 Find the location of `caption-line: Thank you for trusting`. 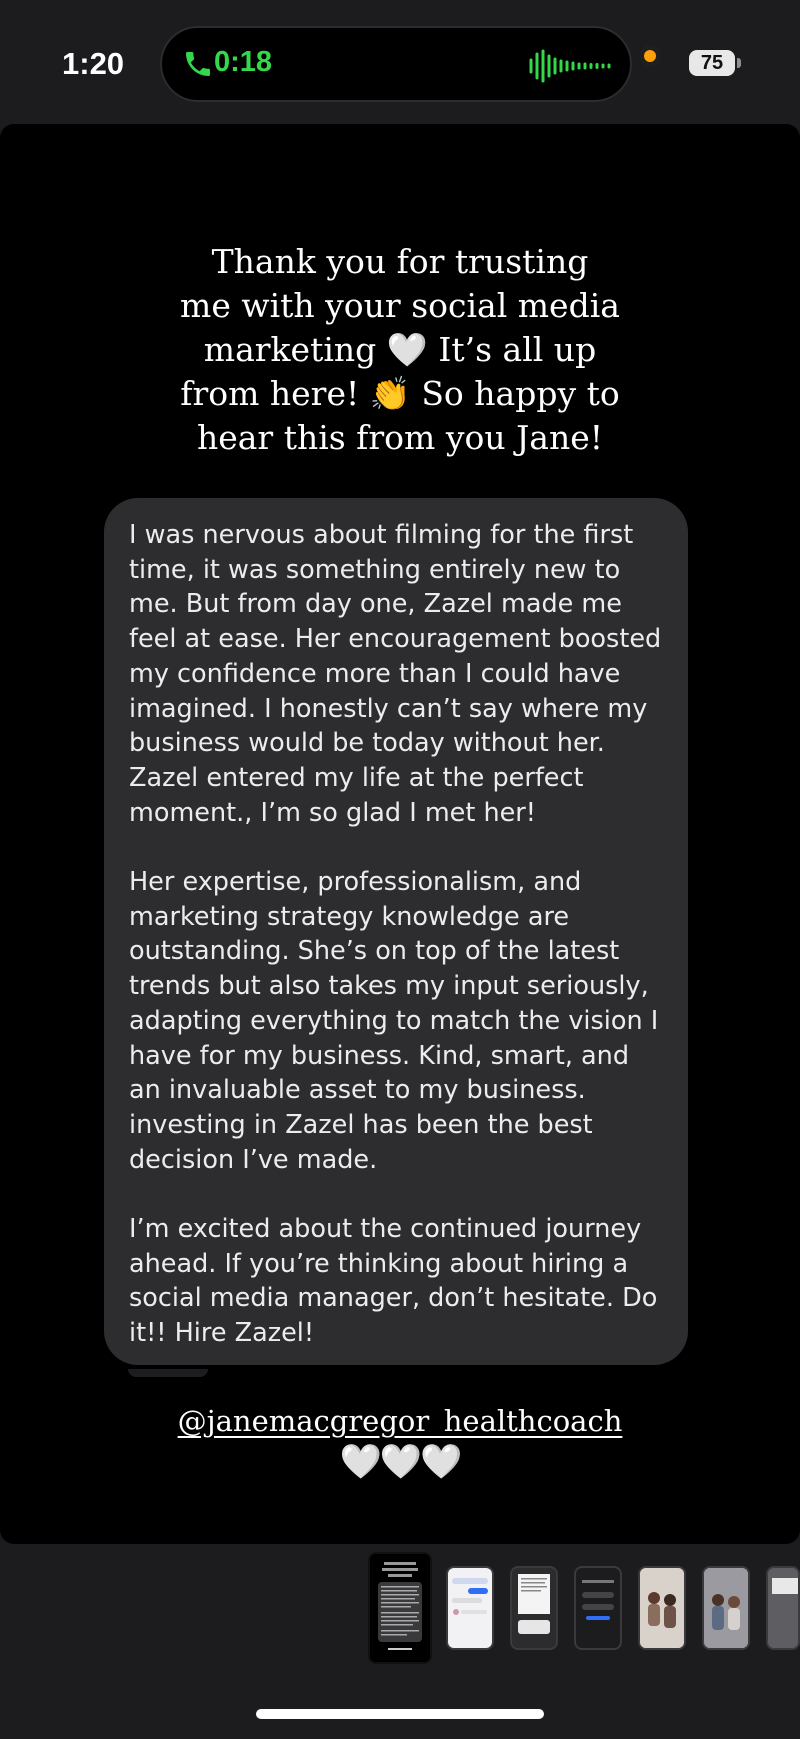

caption-line: Thank you for trusting is located at coordinates (400, 261).